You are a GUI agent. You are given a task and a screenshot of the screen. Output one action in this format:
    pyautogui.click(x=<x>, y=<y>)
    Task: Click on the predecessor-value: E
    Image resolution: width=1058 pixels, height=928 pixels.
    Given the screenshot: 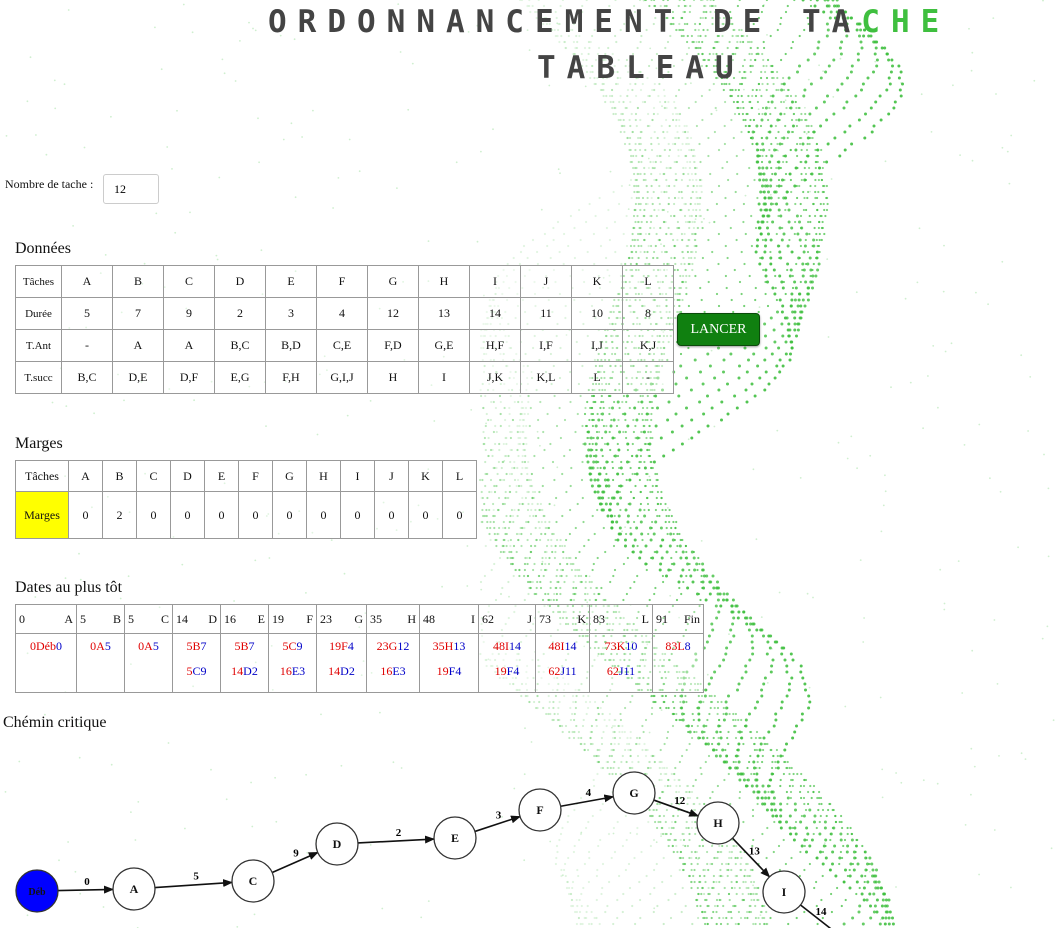 What is the action you would take?
    pyautogui.click(x=396, y=671)
    